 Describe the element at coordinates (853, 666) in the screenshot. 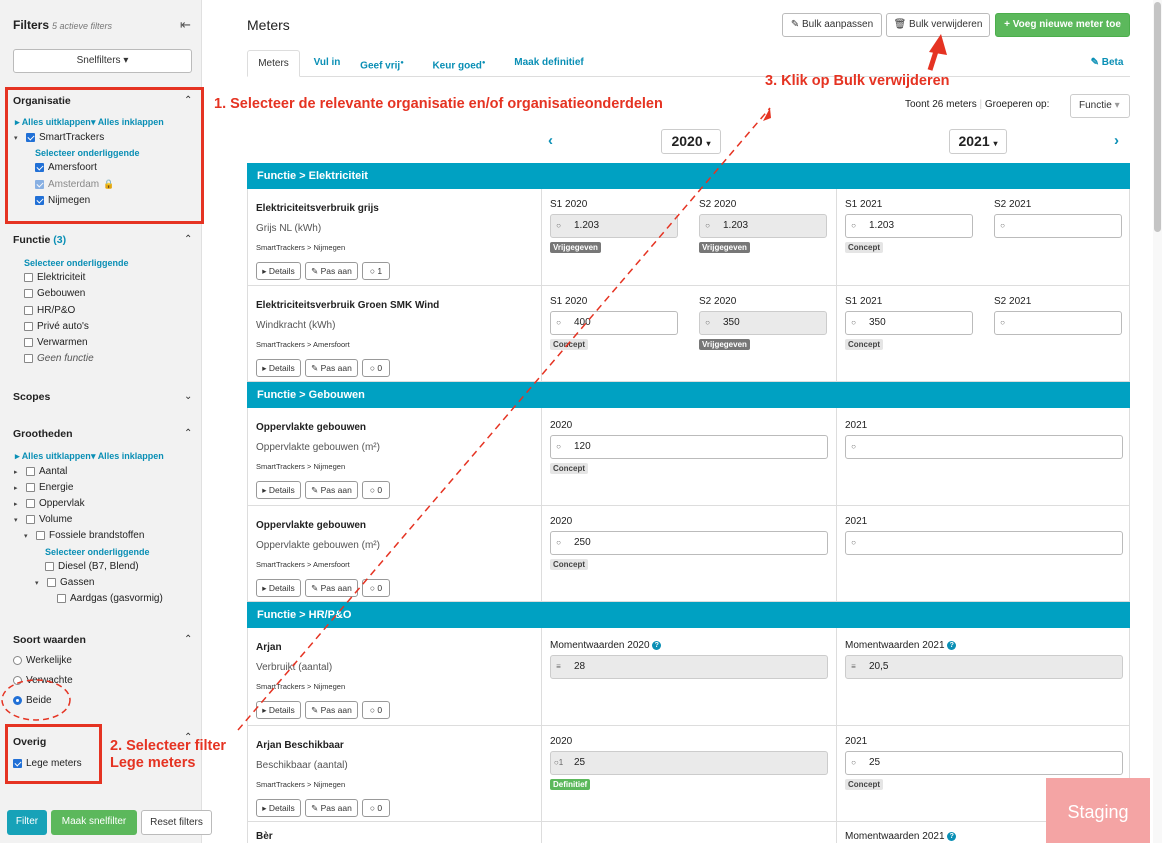

I see `list-icon: ≡` at that location.